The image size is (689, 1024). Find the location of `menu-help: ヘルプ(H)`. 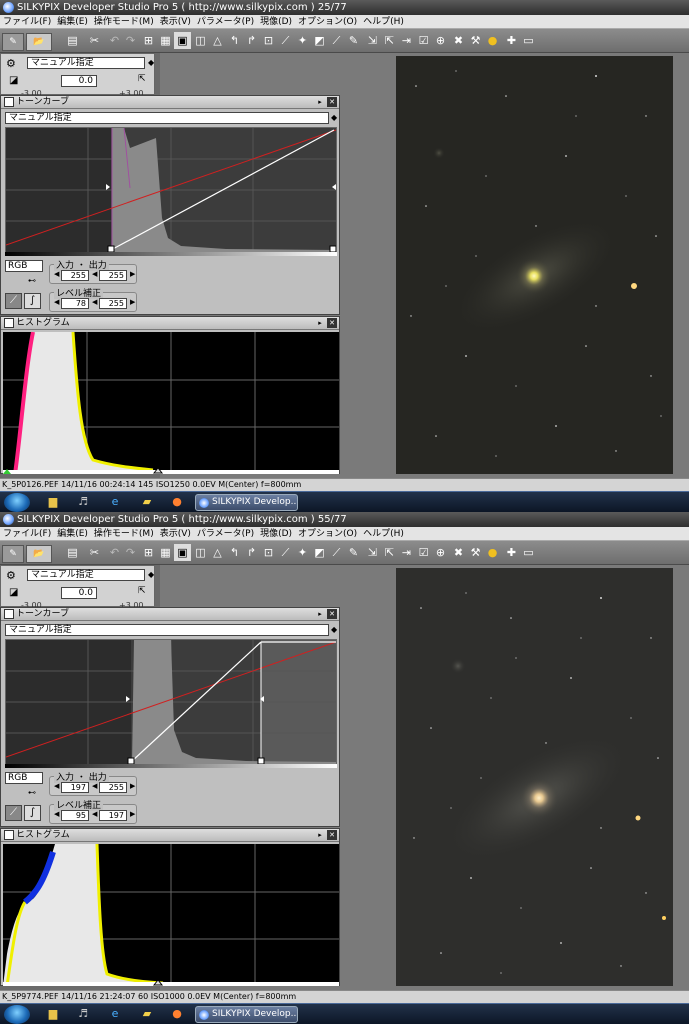

menu-help: ヘルプ(H) is located at coordinates (383, 21).